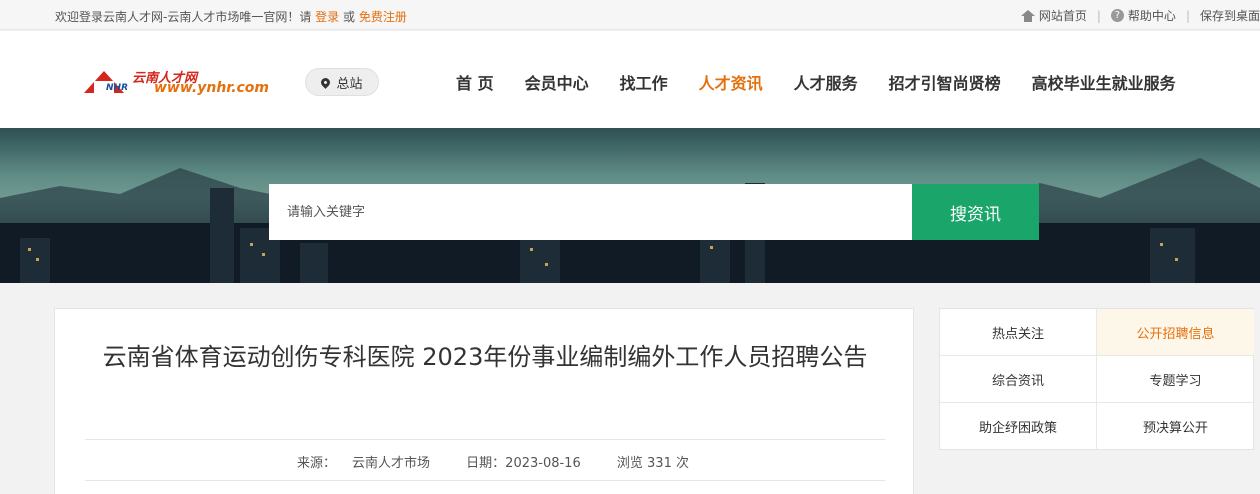  I want to click on location-pin-icon, so click(326, 82).